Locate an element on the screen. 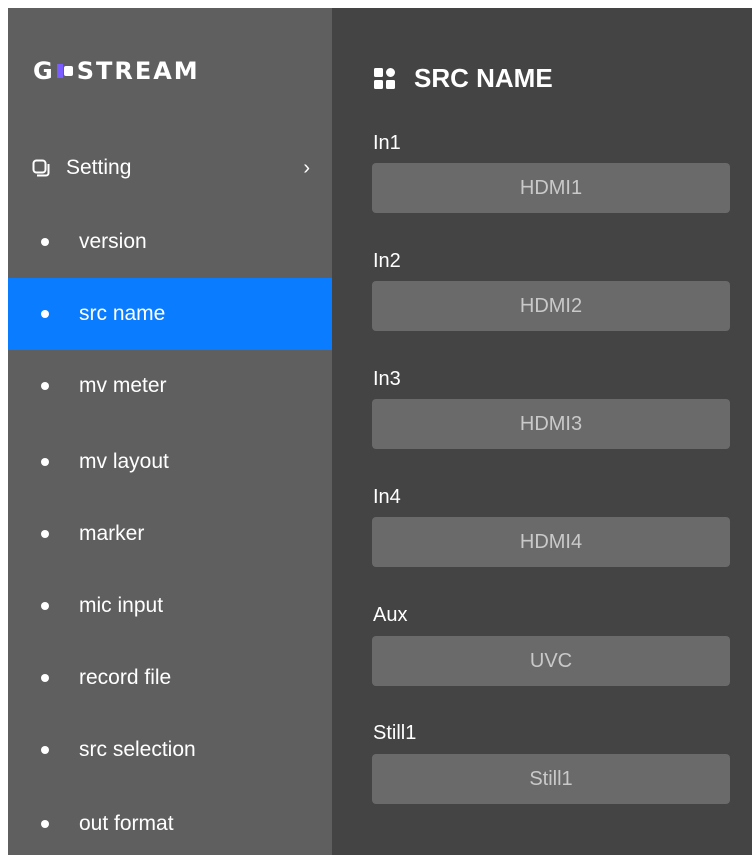 The image size is (752, 860). field-label-in3: In3 is located at coordinates (387, 379).